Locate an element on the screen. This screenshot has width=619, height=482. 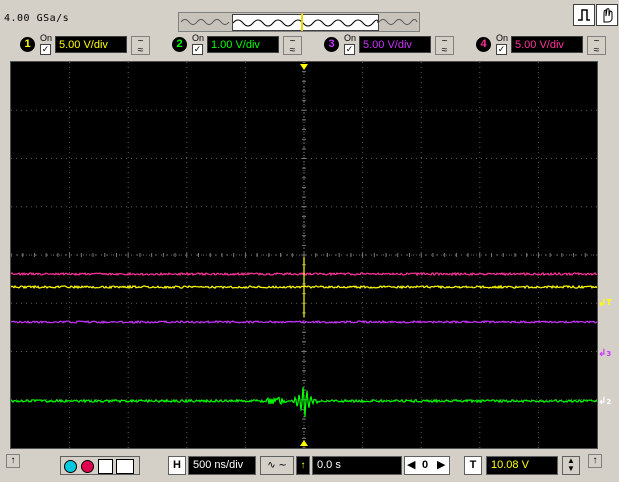
mouse-hand-icon is located at coordinates (607, 15).